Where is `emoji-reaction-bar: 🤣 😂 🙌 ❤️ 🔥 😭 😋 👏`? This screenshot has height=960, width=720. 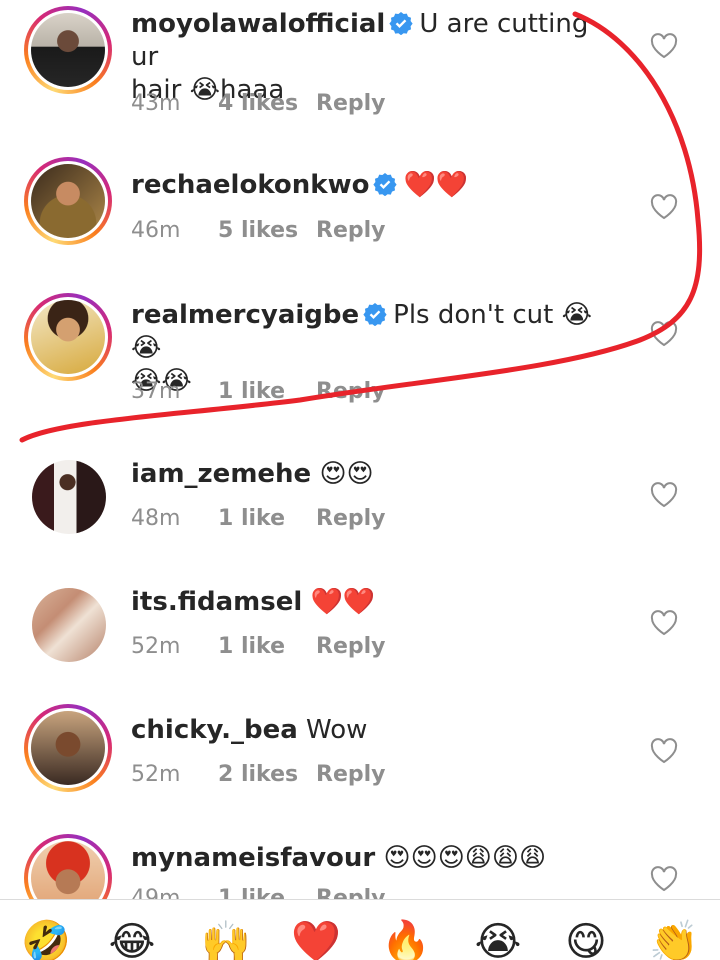 emoji-reaction-bar: 🤣 😂 🙌 ❤️ 🔥 😭 😋 👏 is located at coordinates (360, 929).